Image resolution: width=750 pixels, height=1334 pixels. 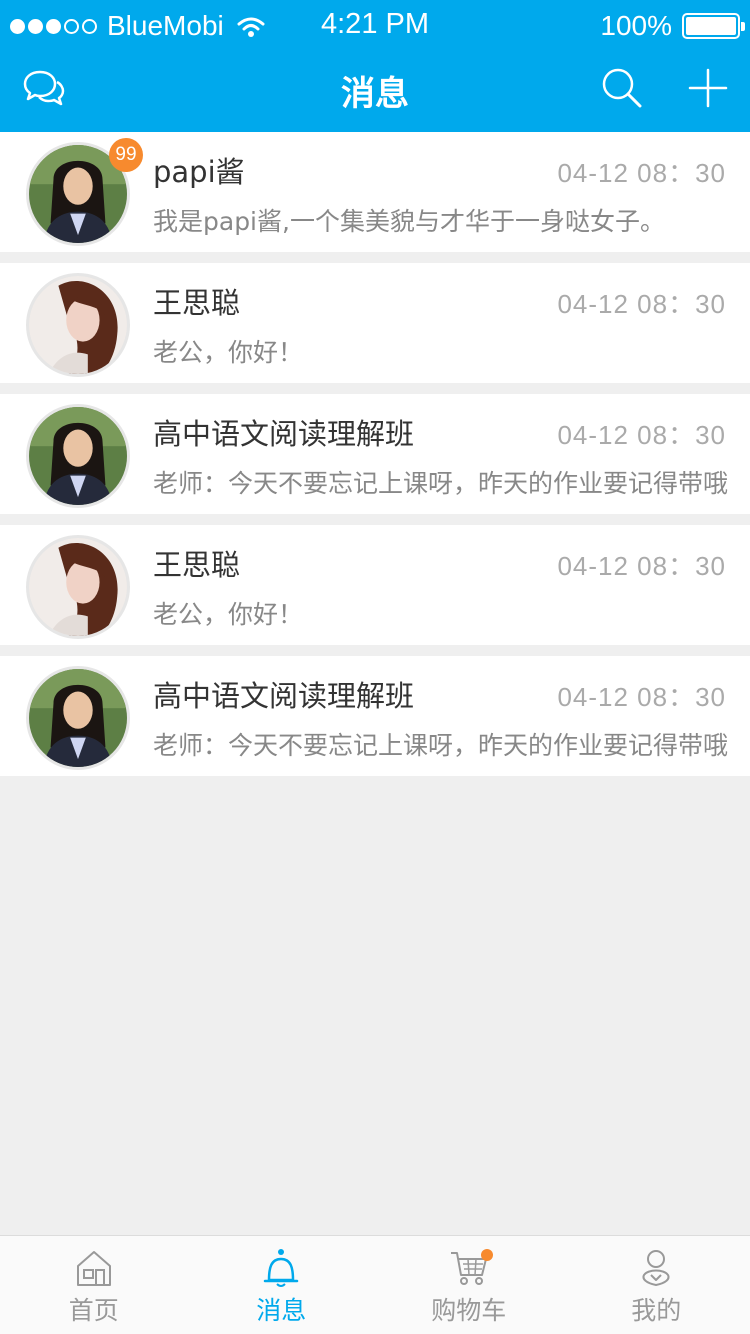 What do you see at coordinates (375, 66) in the screenshot?
I see `header: BlueMobi 4:21 PM 100% 消息` at bounding box center [375, 66].